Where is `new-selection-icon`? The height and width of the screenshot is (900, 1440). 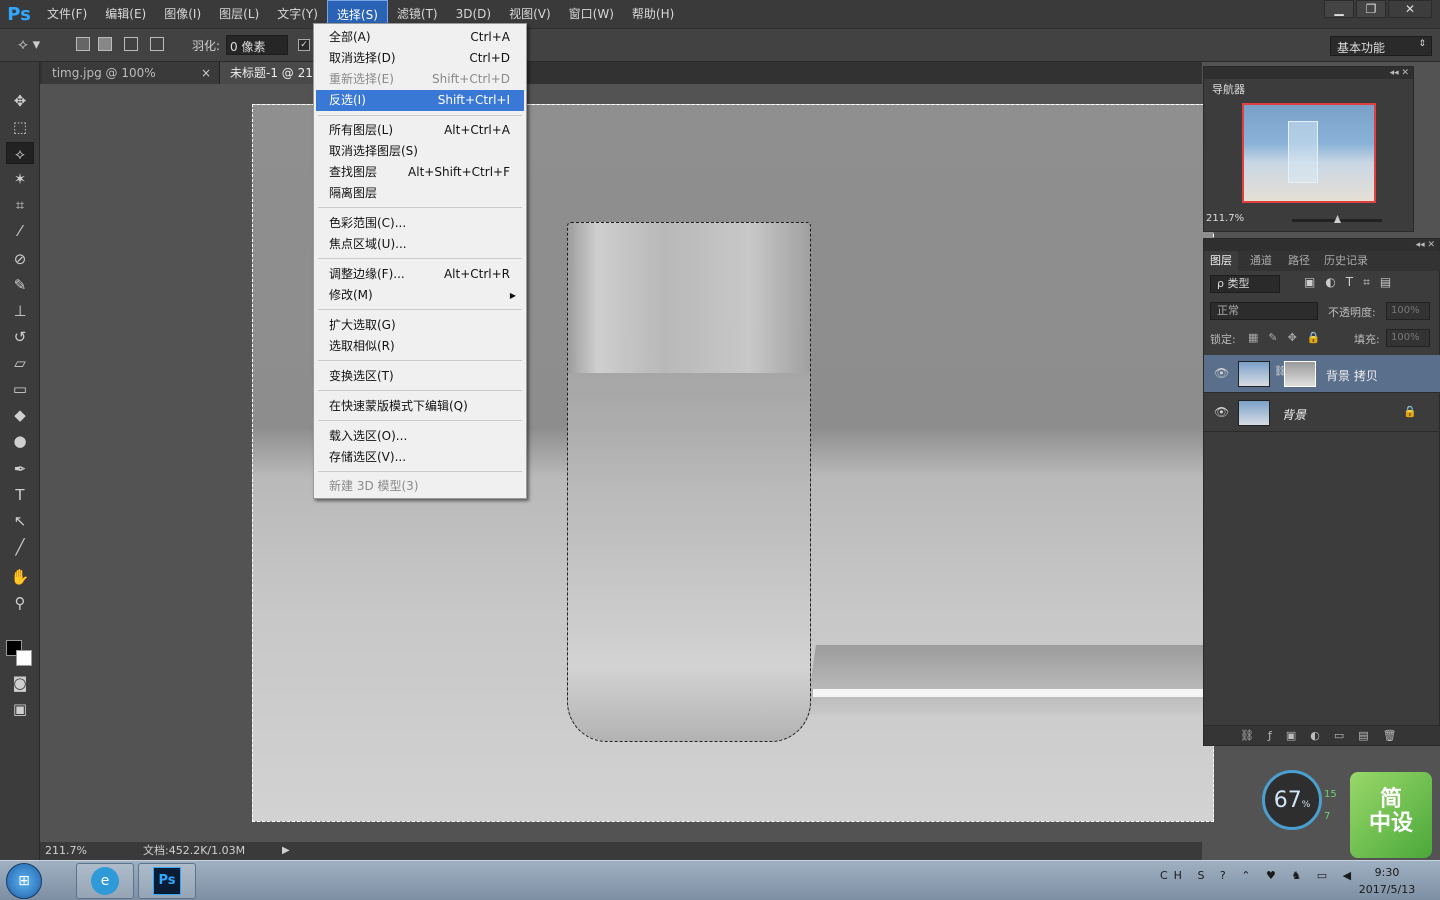 new-selection-icon is located at coordinates (83, 44).